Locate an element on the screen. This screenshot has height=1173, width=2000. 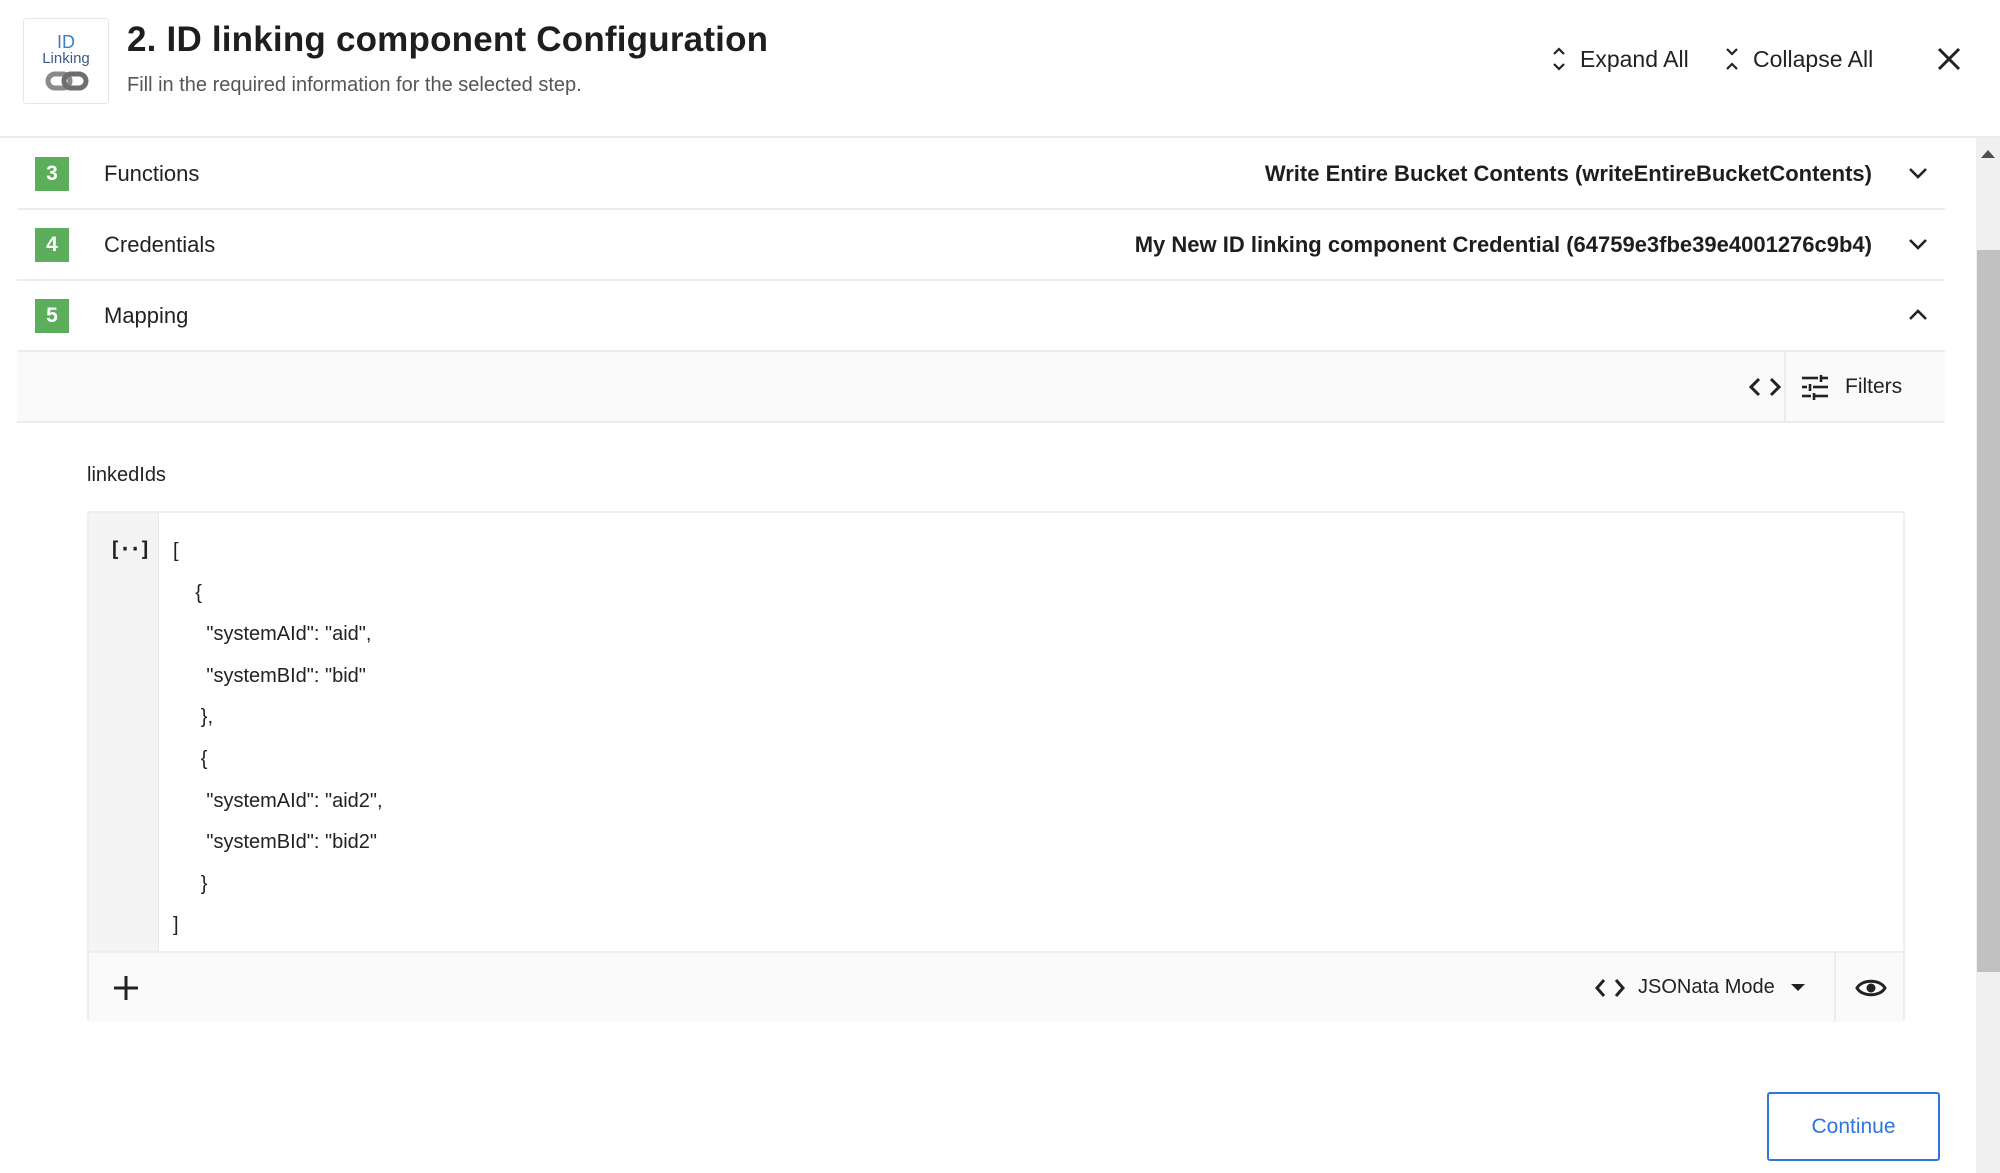
code-line: }, is located at coordinates (193, 717).